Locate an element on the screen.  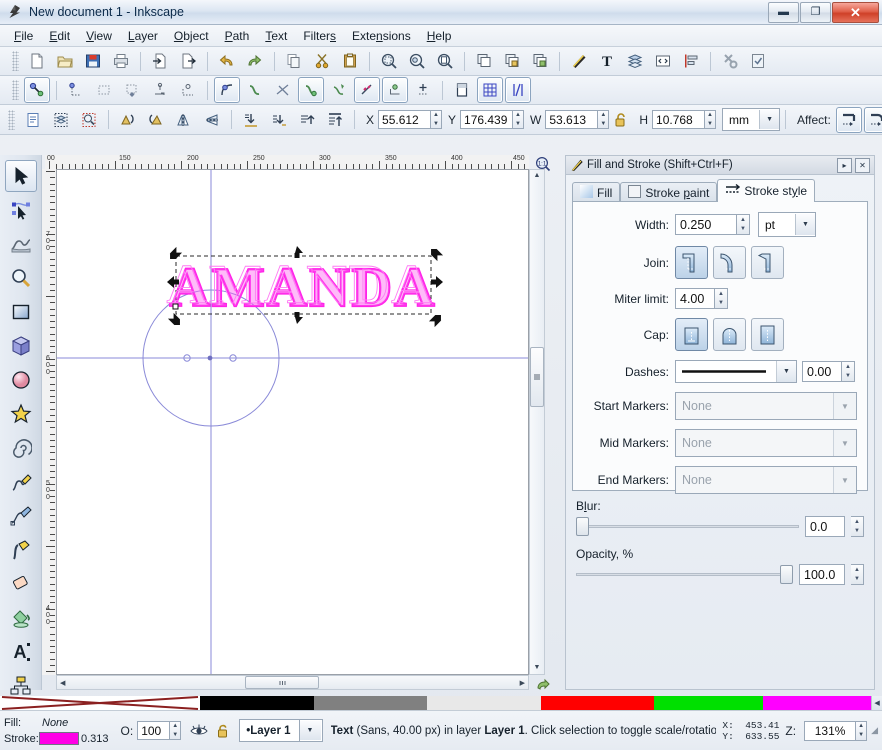
end-markers-dropdown: None ▼ is located at coordinates (766, 480).